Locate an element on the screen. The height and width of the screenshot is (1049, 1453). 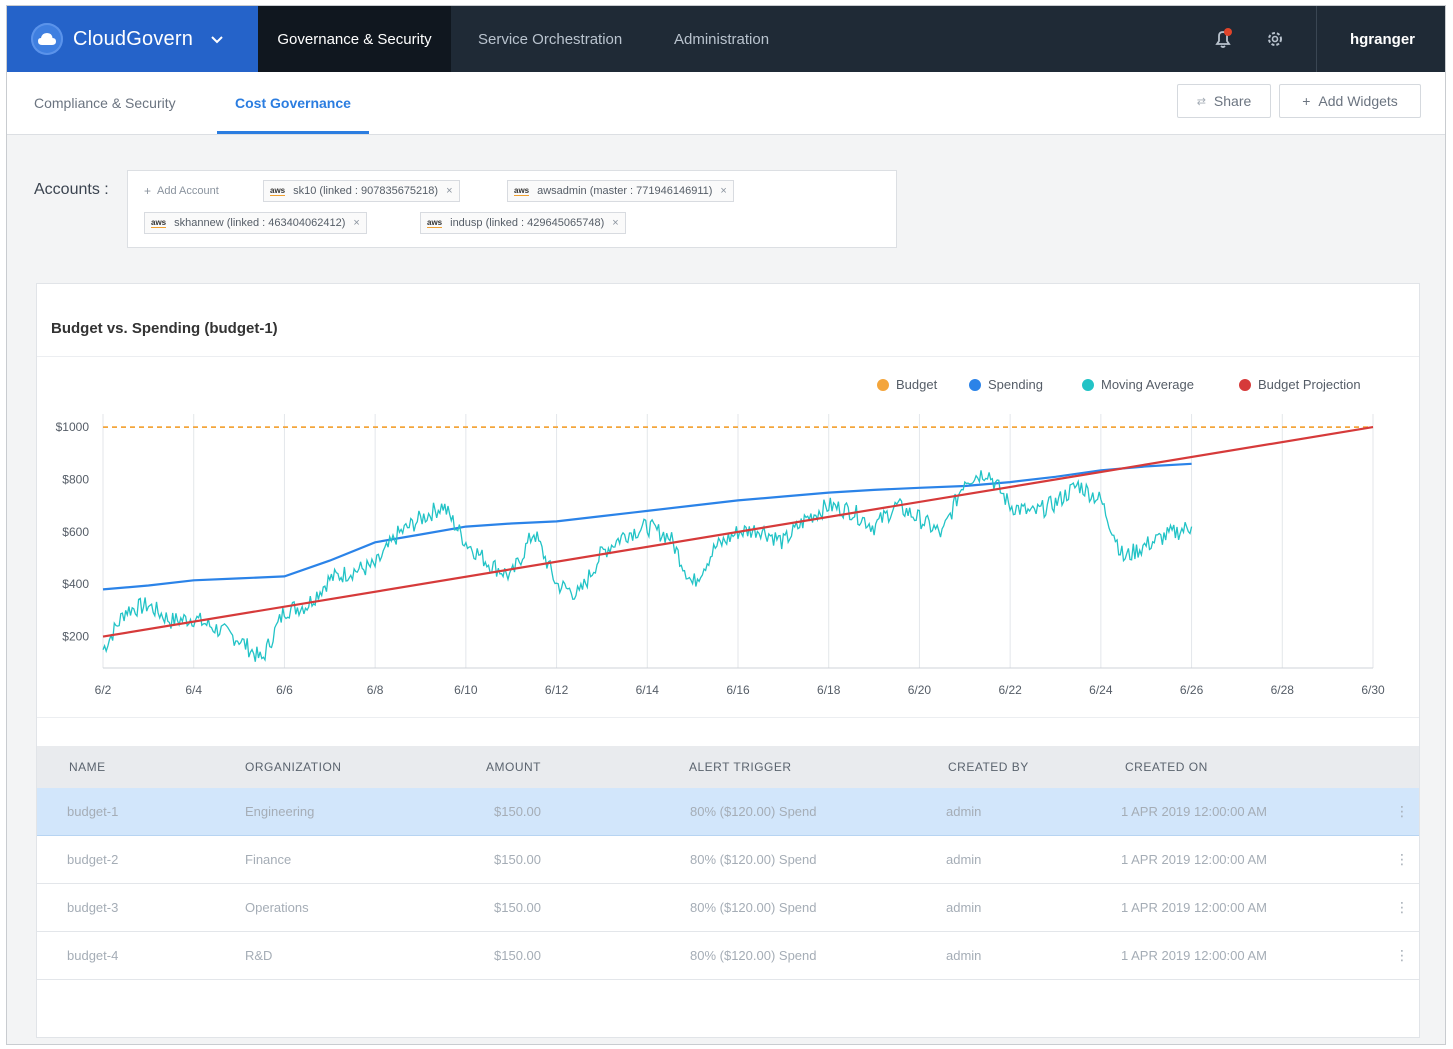
column-header: ORGANIZATION is located at coordinates (293, 767).